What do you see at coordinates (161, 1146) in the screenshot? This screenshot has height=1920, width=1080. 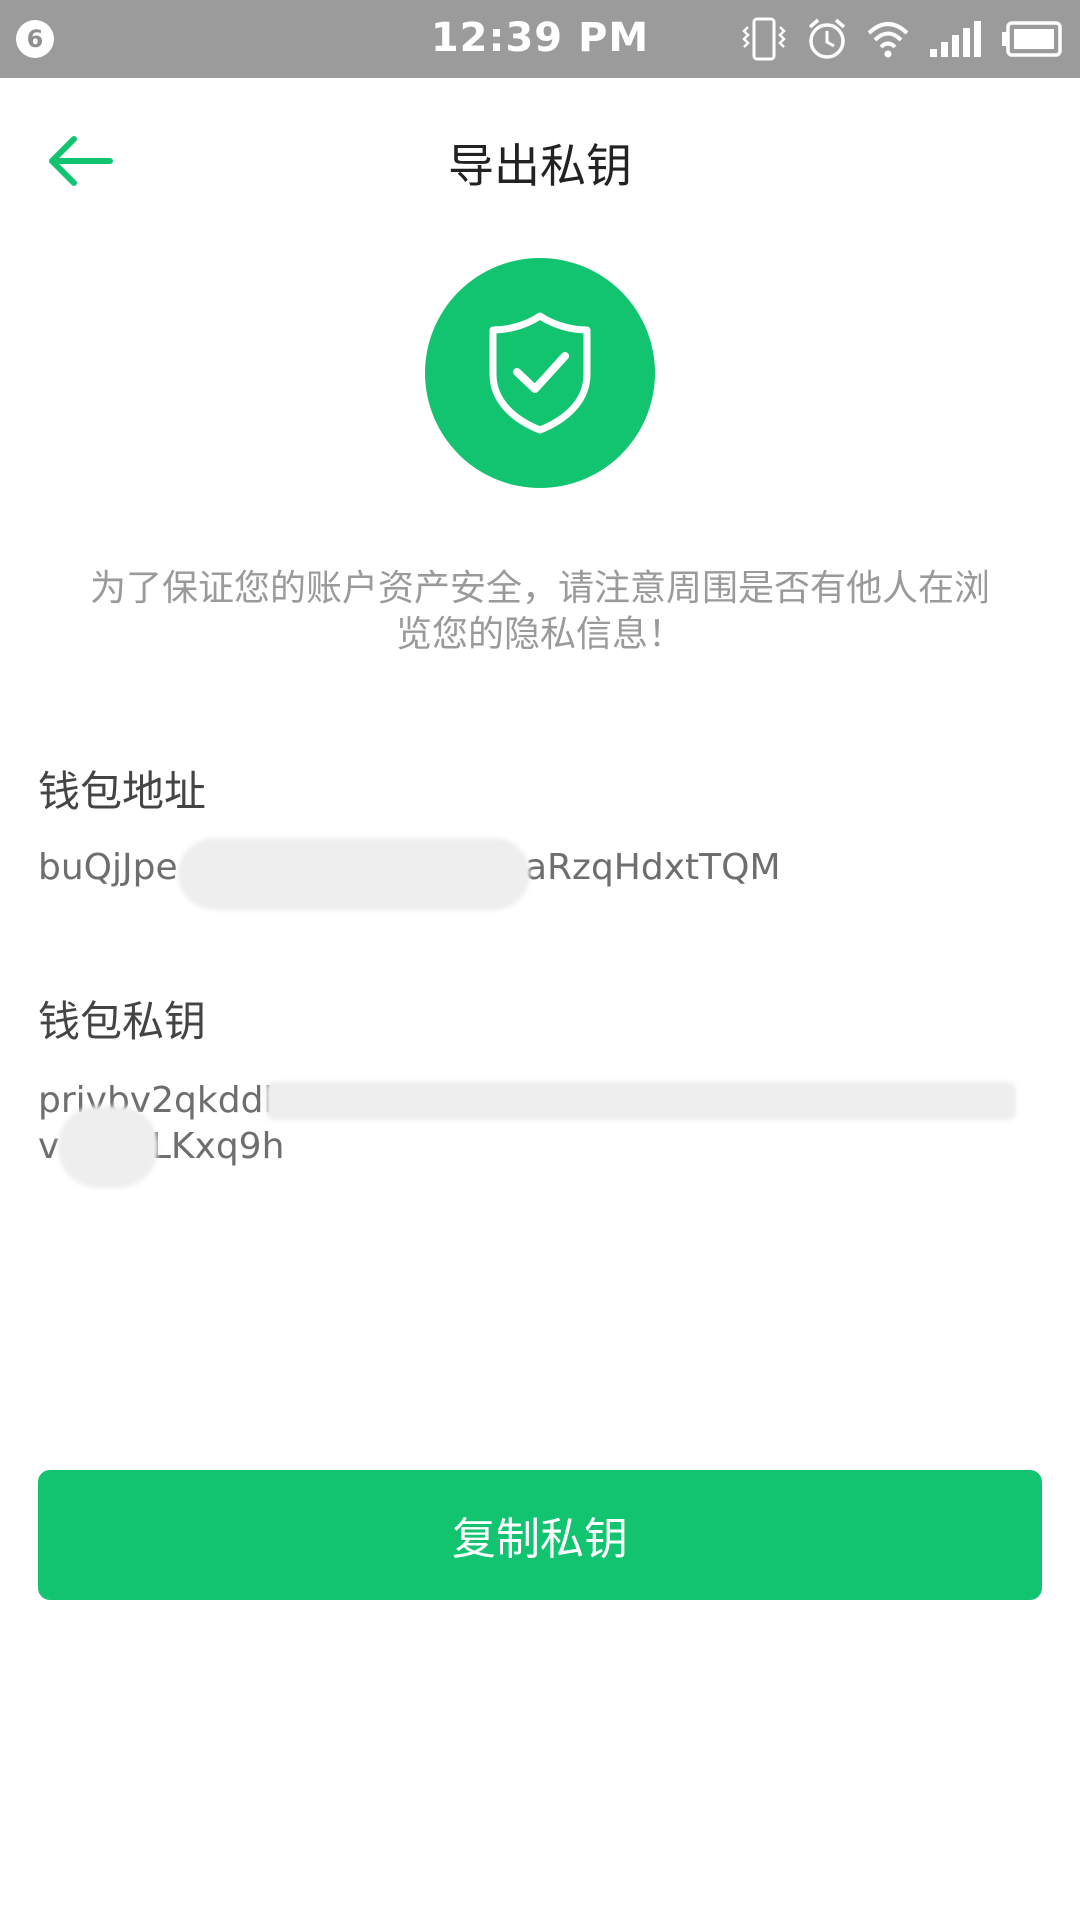 I see `private-key-line-2: v LKxq9h` at bounding box center [161, 1146].